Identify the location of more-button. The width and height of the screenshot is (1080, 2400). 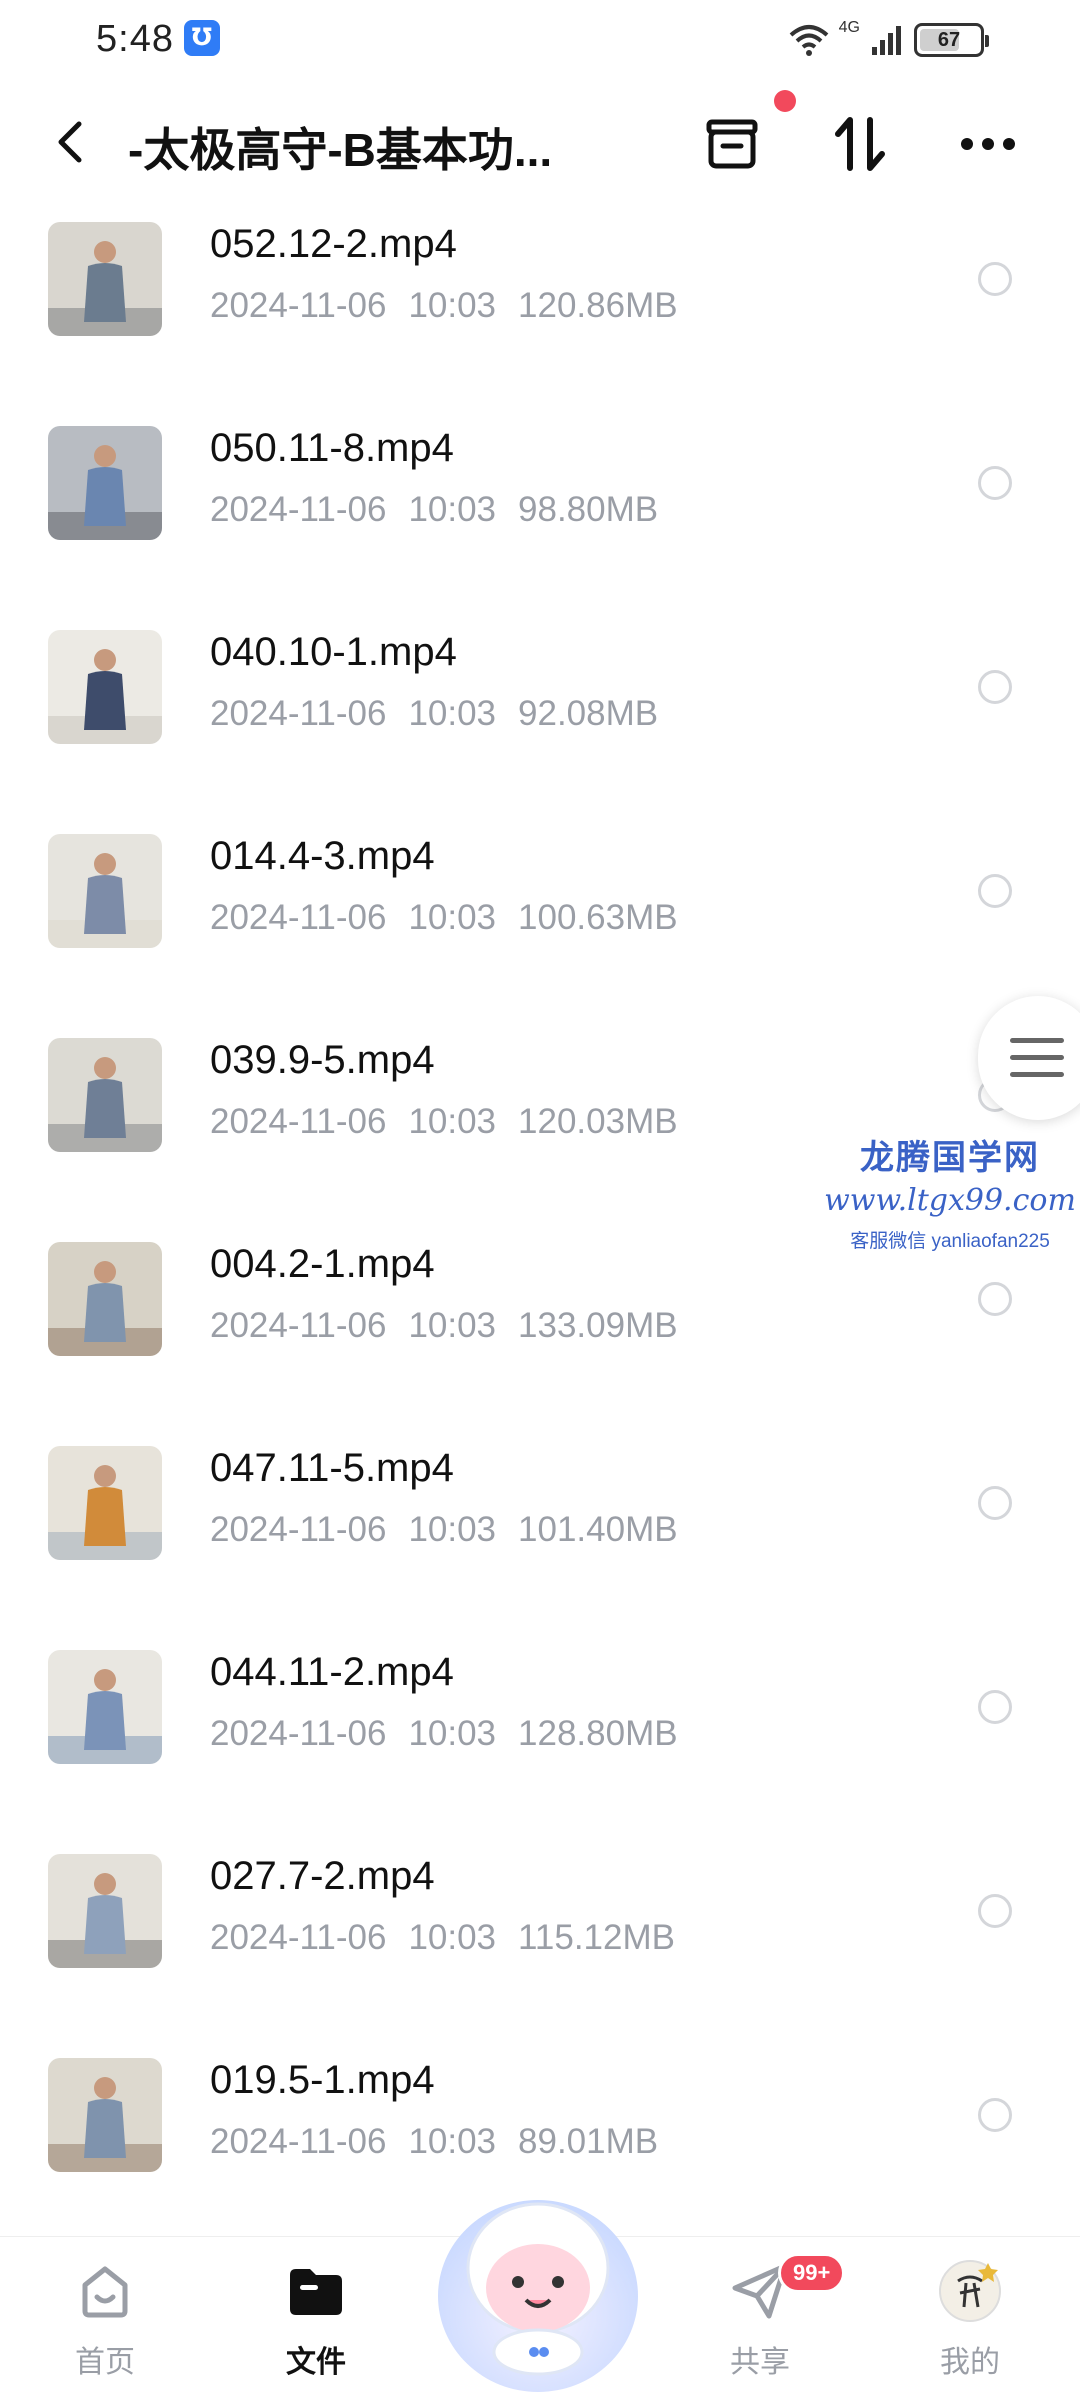
(988, 144).